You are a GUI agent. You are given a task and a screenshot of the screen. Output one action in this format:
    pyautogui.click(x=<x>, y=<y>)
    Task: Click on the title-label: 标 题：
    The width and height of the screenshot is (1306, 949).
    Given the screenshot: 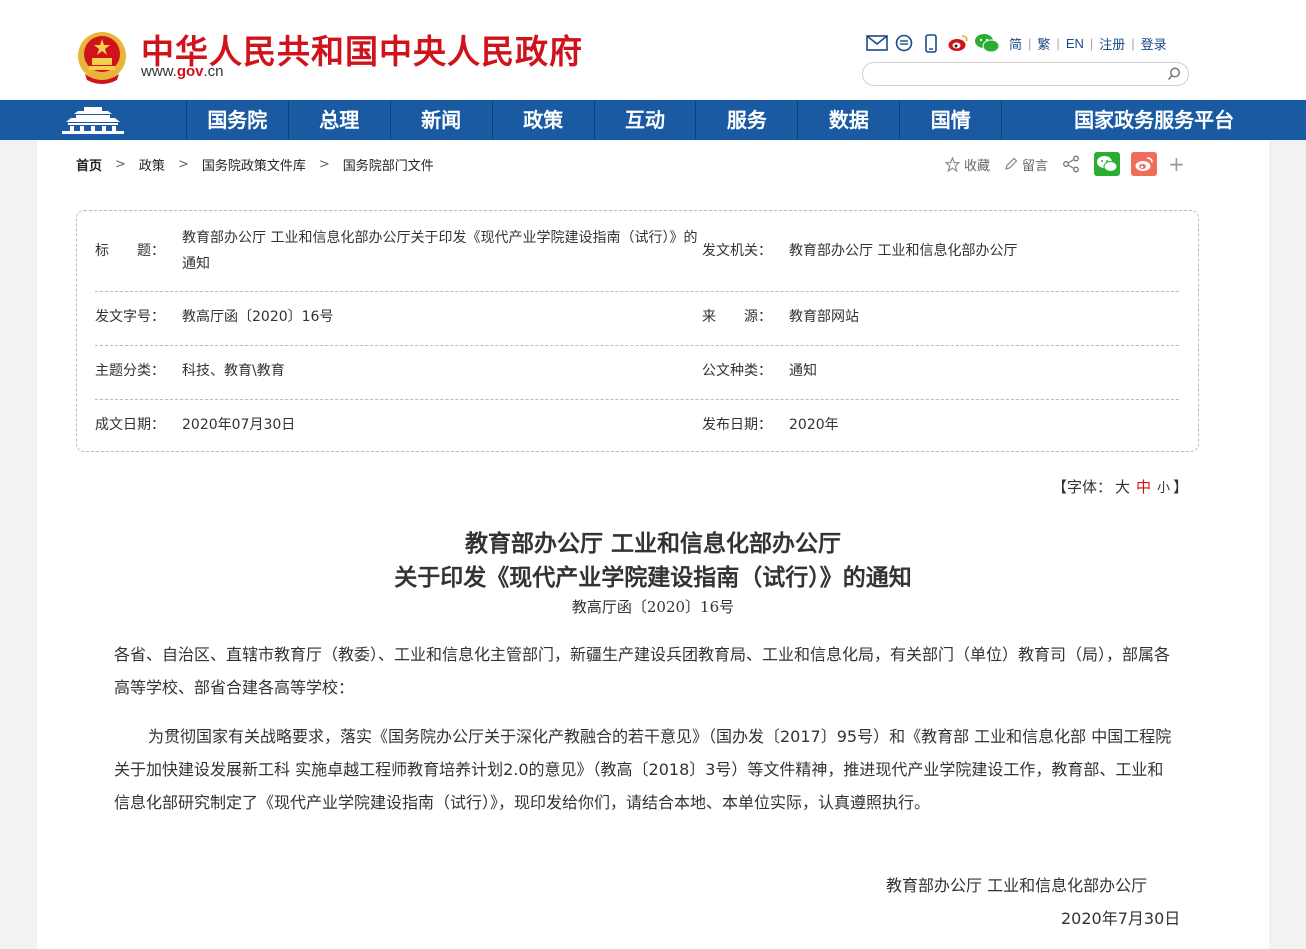 What is the action you would take?
    pyautogui.click(x=130, y=251)
    